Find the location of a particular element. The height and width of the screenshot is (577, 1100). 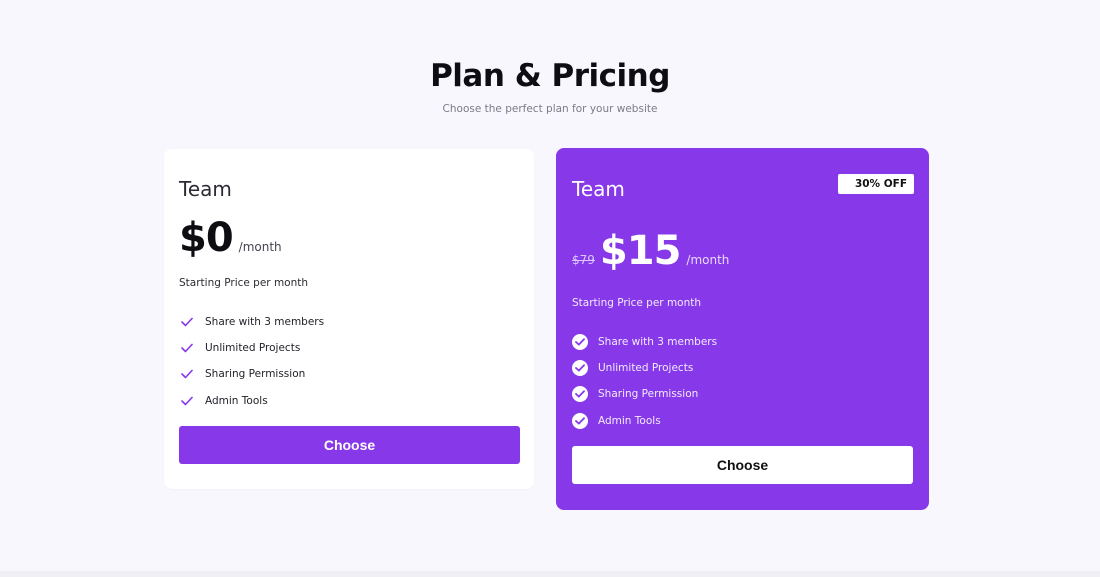

price-row: $79 $15 /month is located at coordinates (650, 251).